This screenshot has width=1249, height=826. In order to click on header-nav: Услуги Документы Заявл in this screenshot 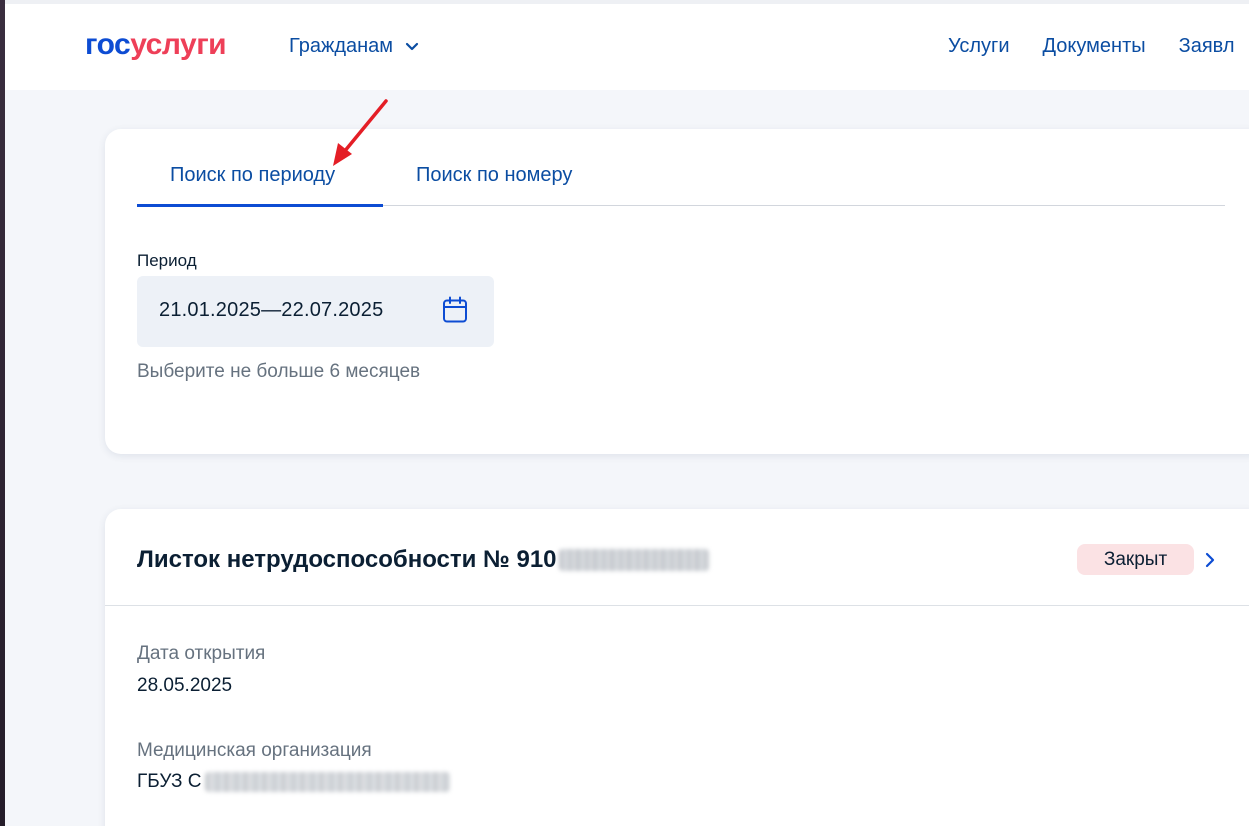, I will do `click(1091, 46)`.